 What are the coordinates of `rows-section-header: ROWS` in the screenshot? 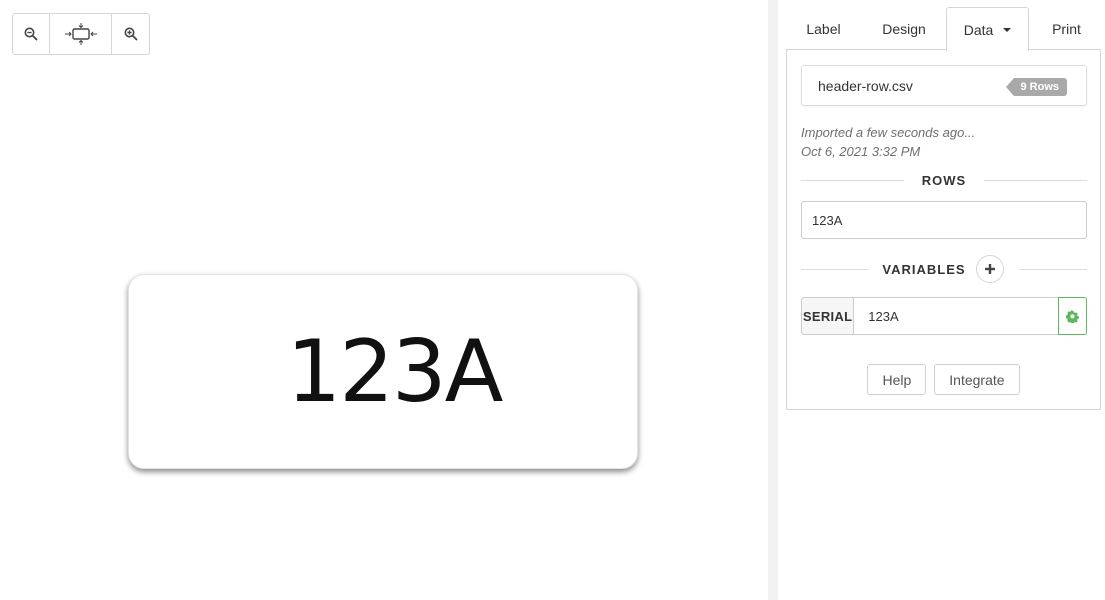 It's located at (944, 180).